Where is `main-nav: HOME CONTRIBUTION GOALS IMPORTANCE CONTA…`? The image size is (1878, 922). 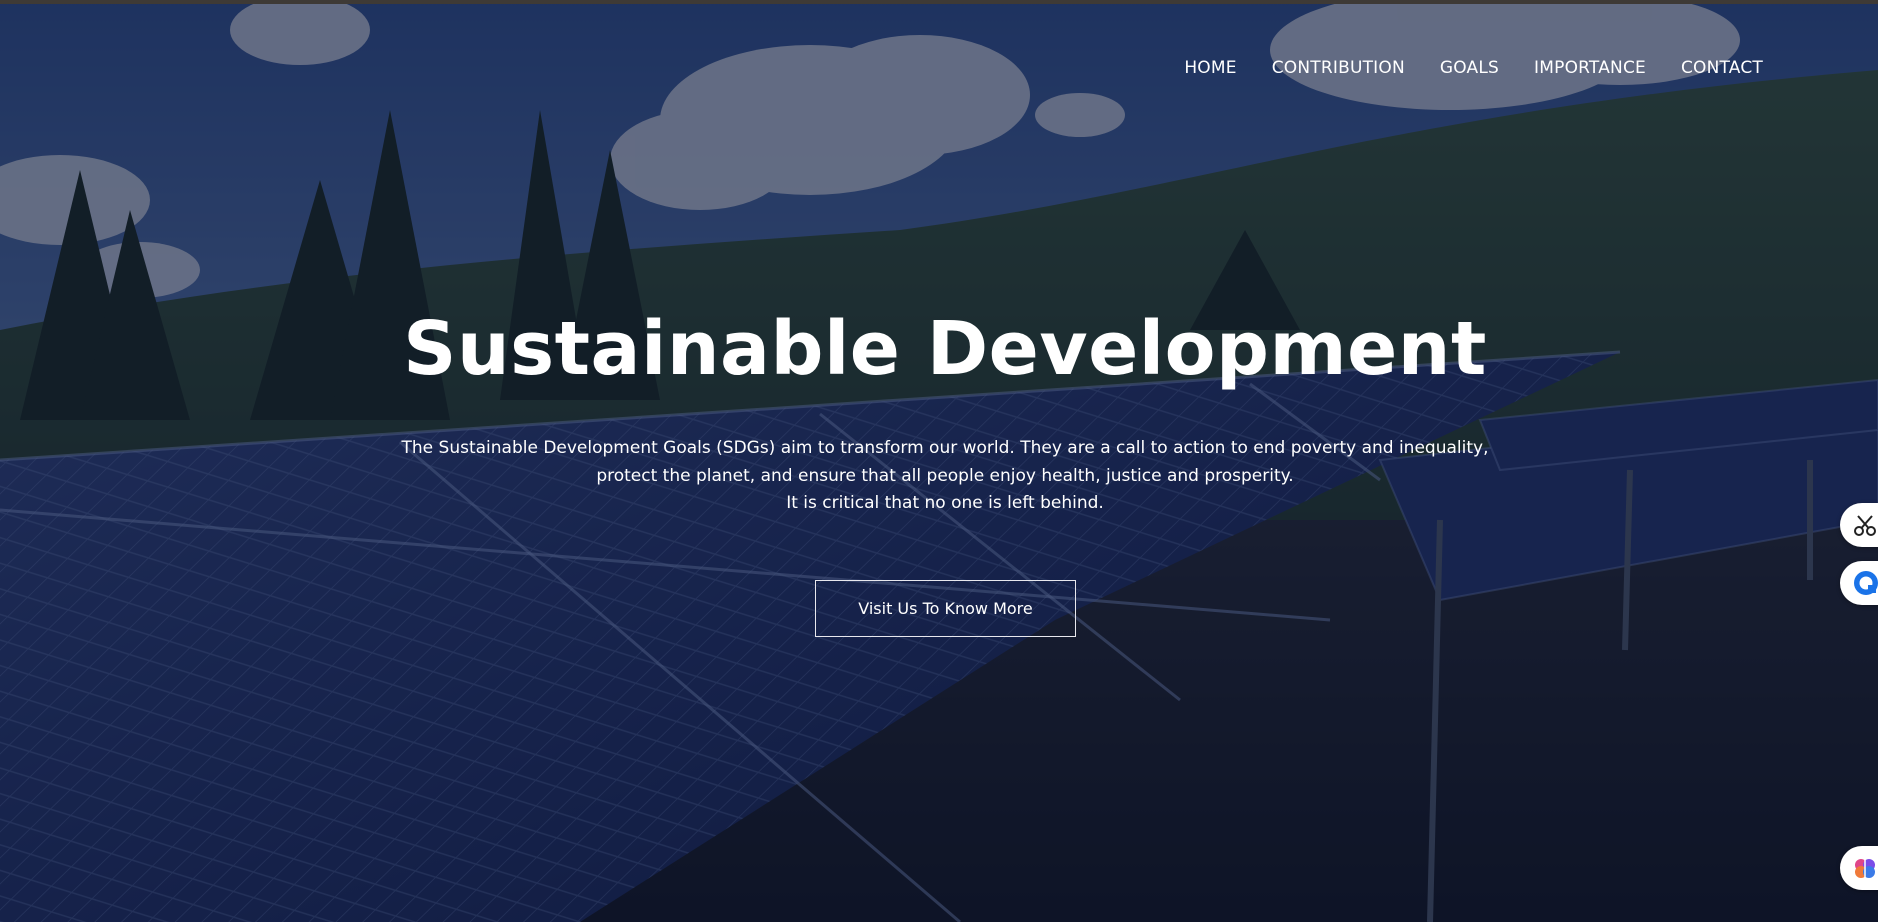
main-nav: HOME CONTRIBUTION GOALS IMPORTANCE CONTA… is located at coordinates (1456, 68).